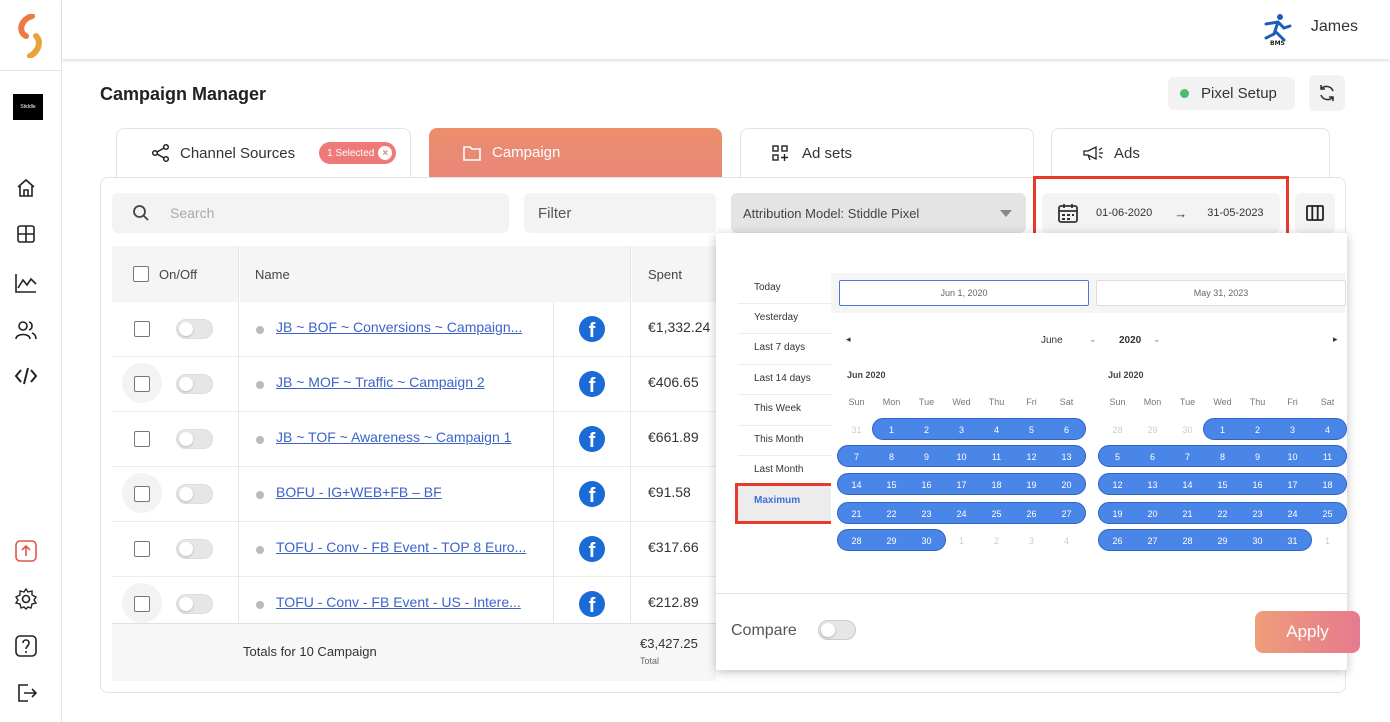 The height and width of the screenshot is (722, 1390). What do you see at coordinates (26, 283) in the screenshot?
I see `analytics-chart-icon` at bounding box center [26, 283].